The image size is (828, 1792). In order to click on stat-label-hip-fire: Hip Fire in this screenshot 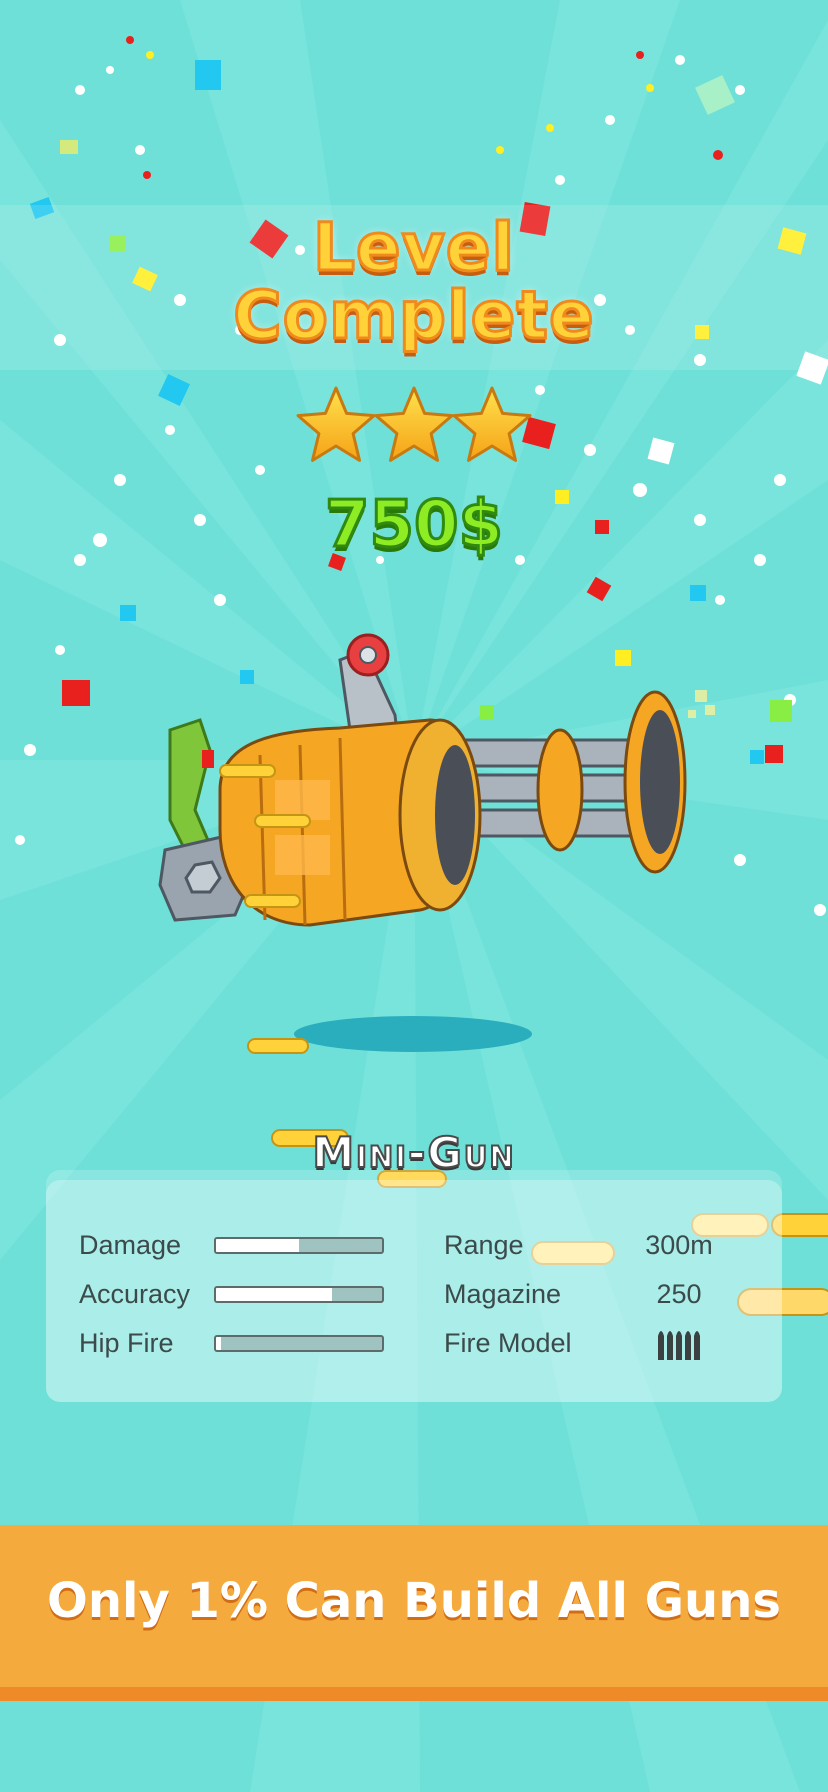, I will do `click(126, 1343)`.